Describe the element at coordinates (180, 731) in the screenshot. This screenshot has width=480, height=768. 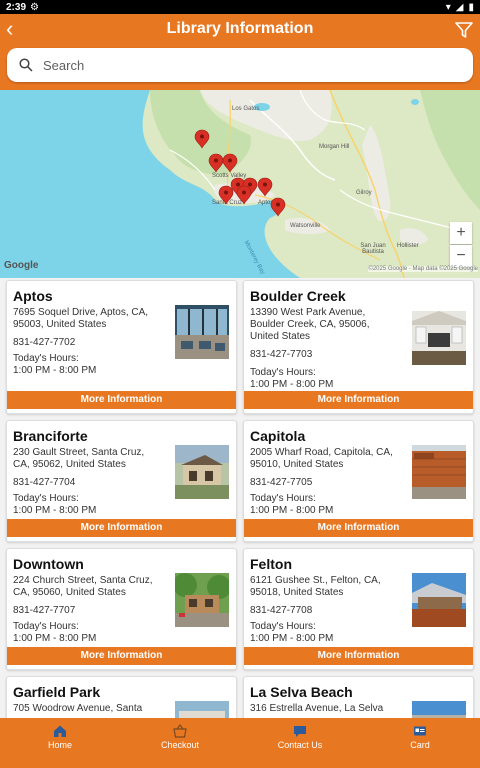
I see `basket-icon` at that location.